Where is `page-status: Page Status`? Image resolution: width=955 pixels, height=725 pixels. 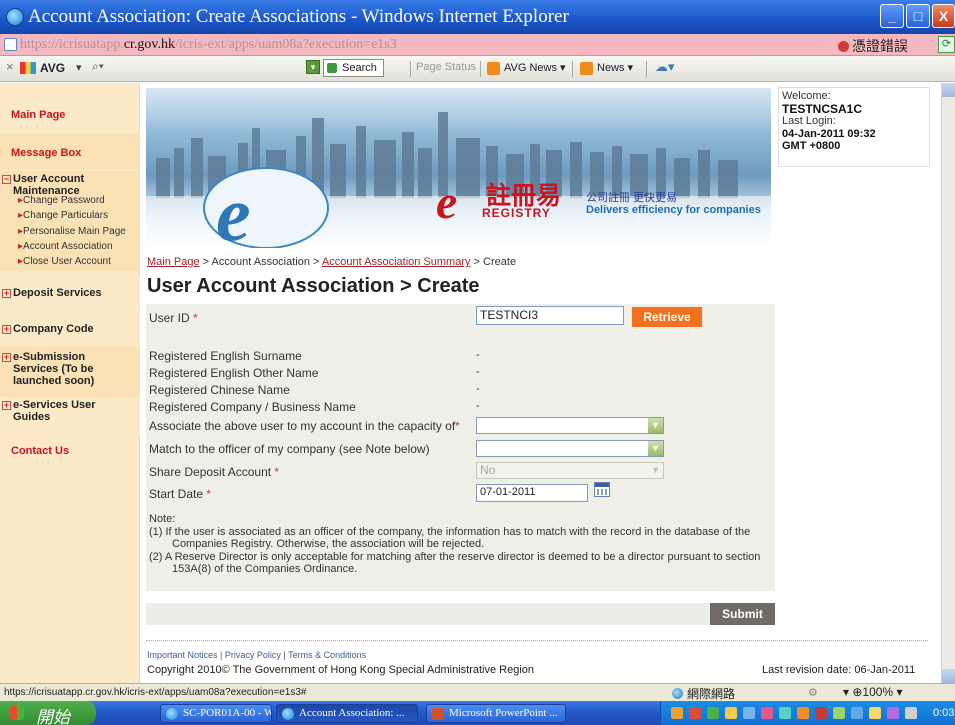
page-status: Page Status is located at coordinates (446, 67).